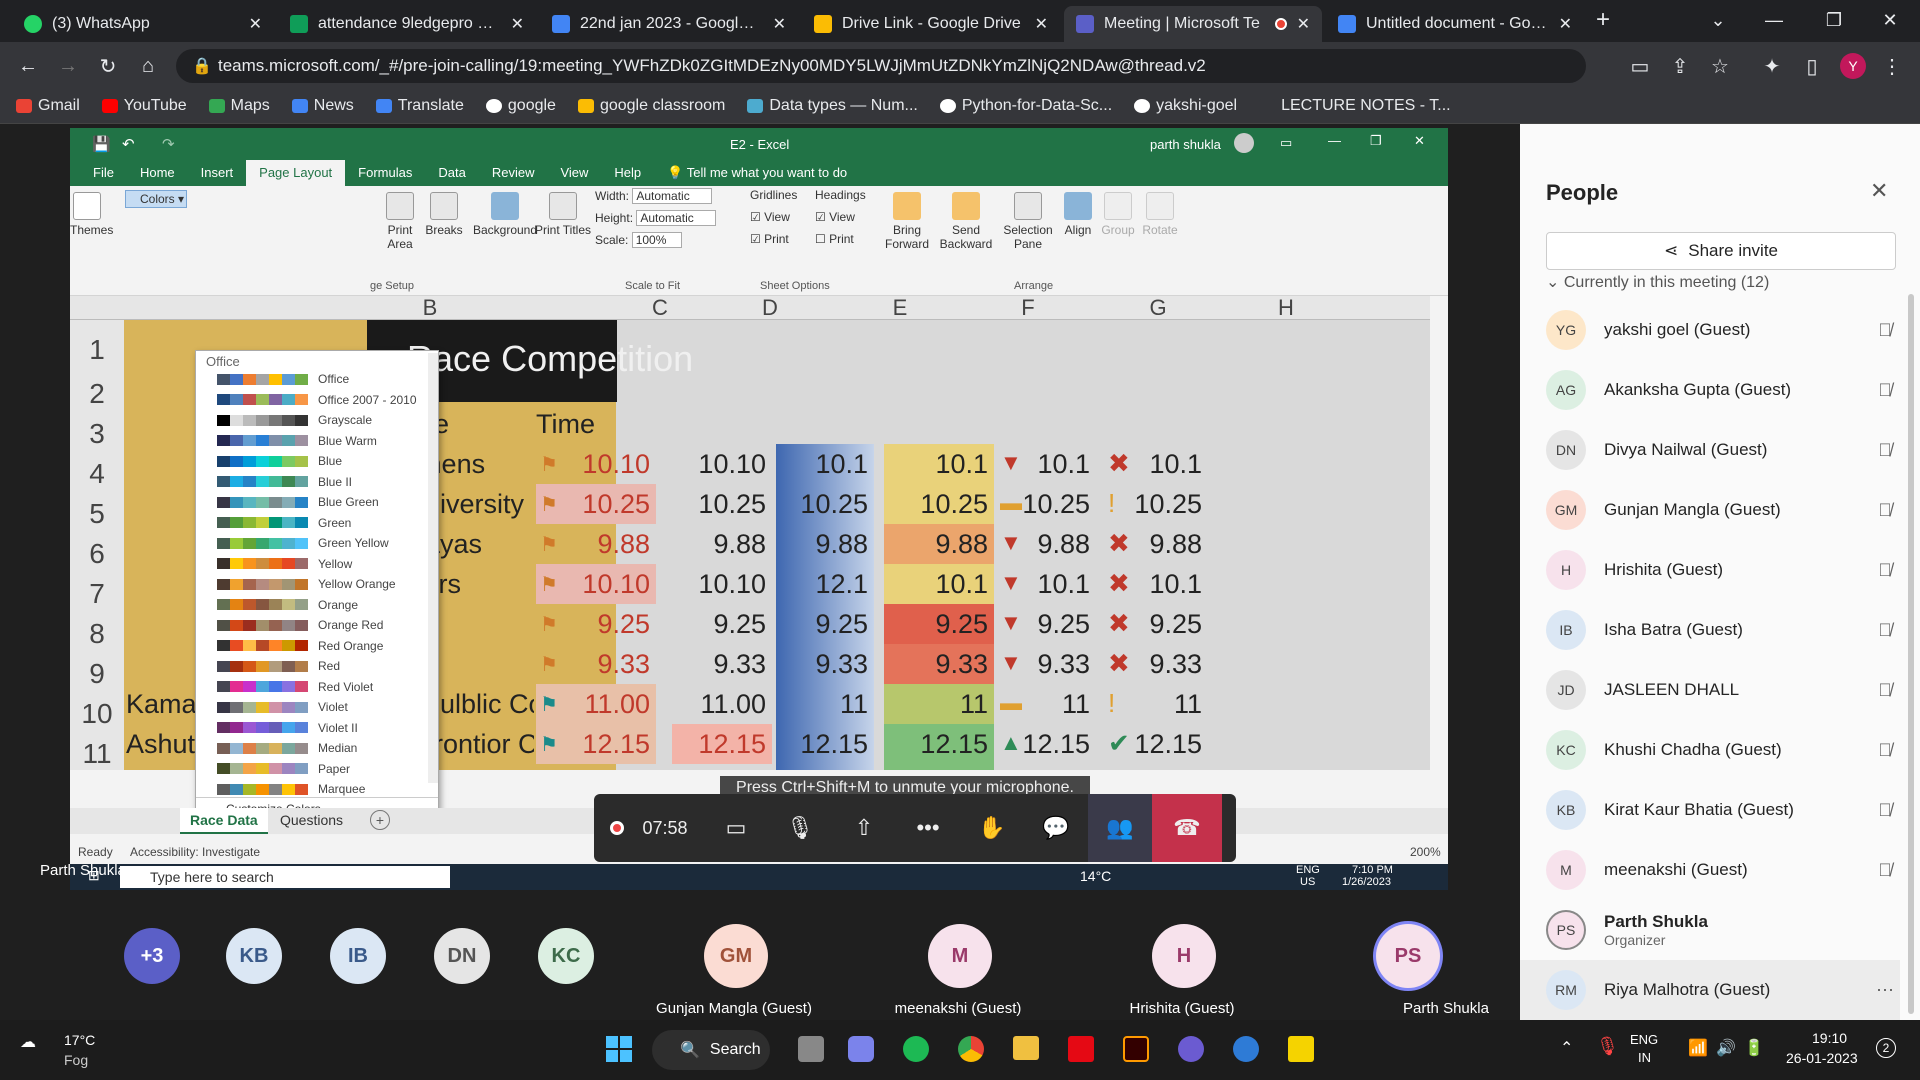 Image resolution: width=1920 pixels, height=1080 pixels. I want to click on vpn-icon, so click(1246, 1049).